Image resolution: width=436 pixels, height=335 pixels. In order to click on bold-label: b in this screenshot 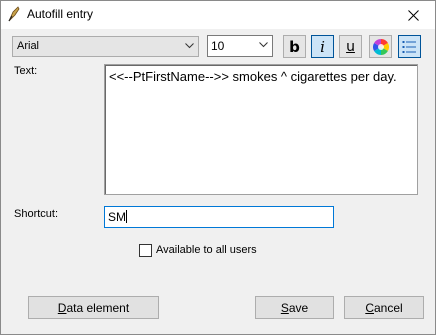, I will do `click(294, 46)`.